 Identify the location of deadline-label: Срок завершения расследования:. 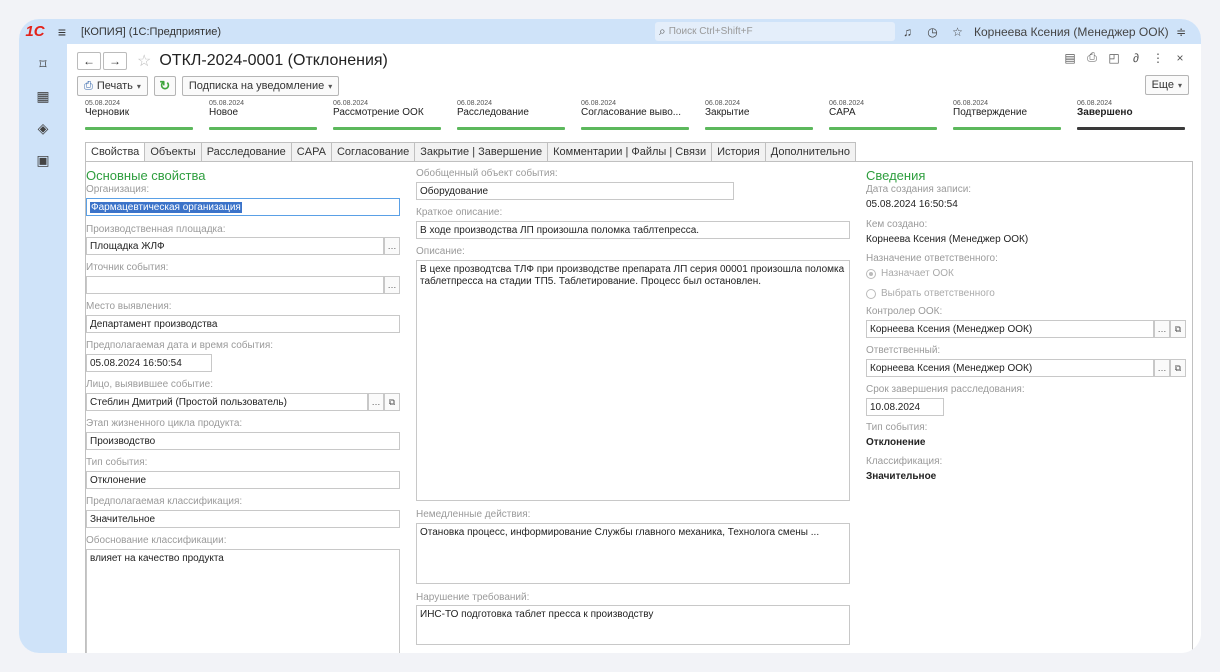
(945, 389).